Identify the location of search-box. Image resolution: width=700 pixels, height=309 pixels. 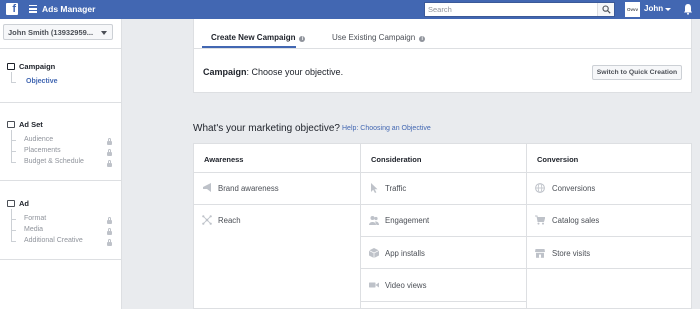
(519, 9).